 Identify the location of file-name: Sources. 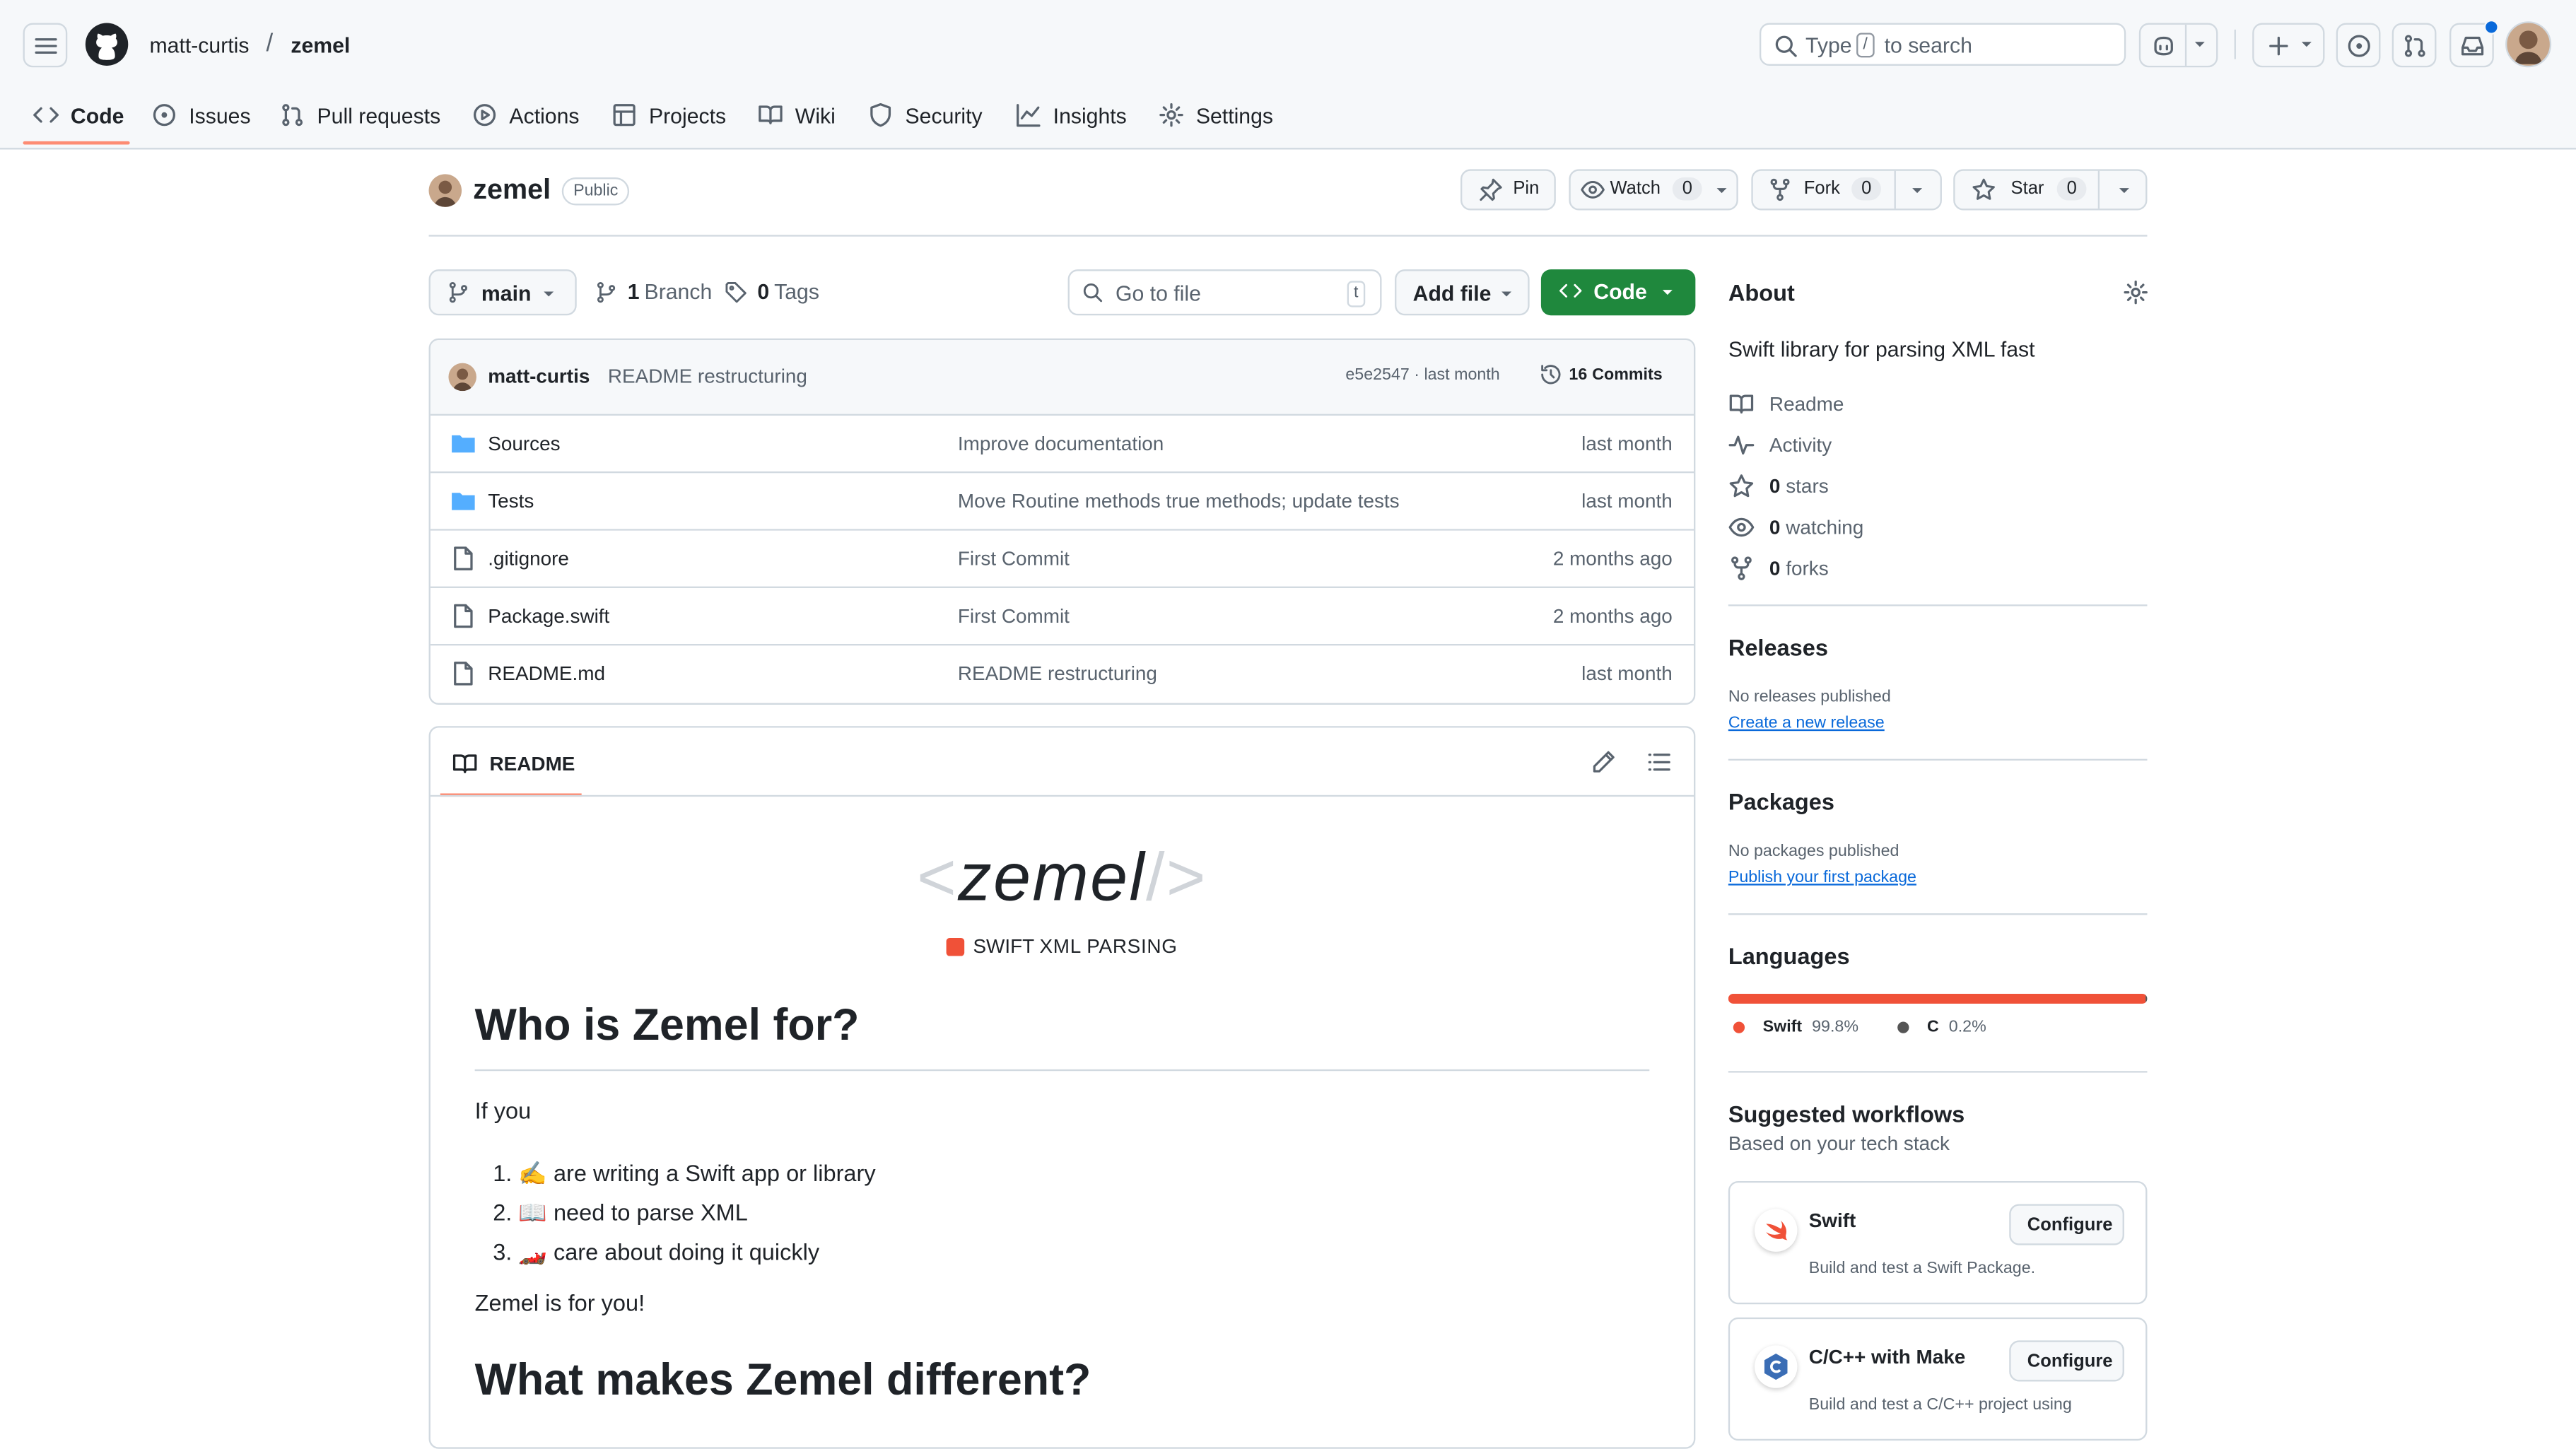
(524, 443).